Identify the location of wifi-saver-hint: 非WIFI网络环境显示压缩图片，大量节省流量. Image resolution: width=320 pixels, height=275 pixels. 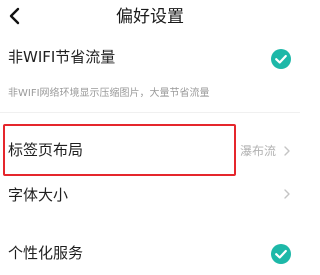
(109, 93).